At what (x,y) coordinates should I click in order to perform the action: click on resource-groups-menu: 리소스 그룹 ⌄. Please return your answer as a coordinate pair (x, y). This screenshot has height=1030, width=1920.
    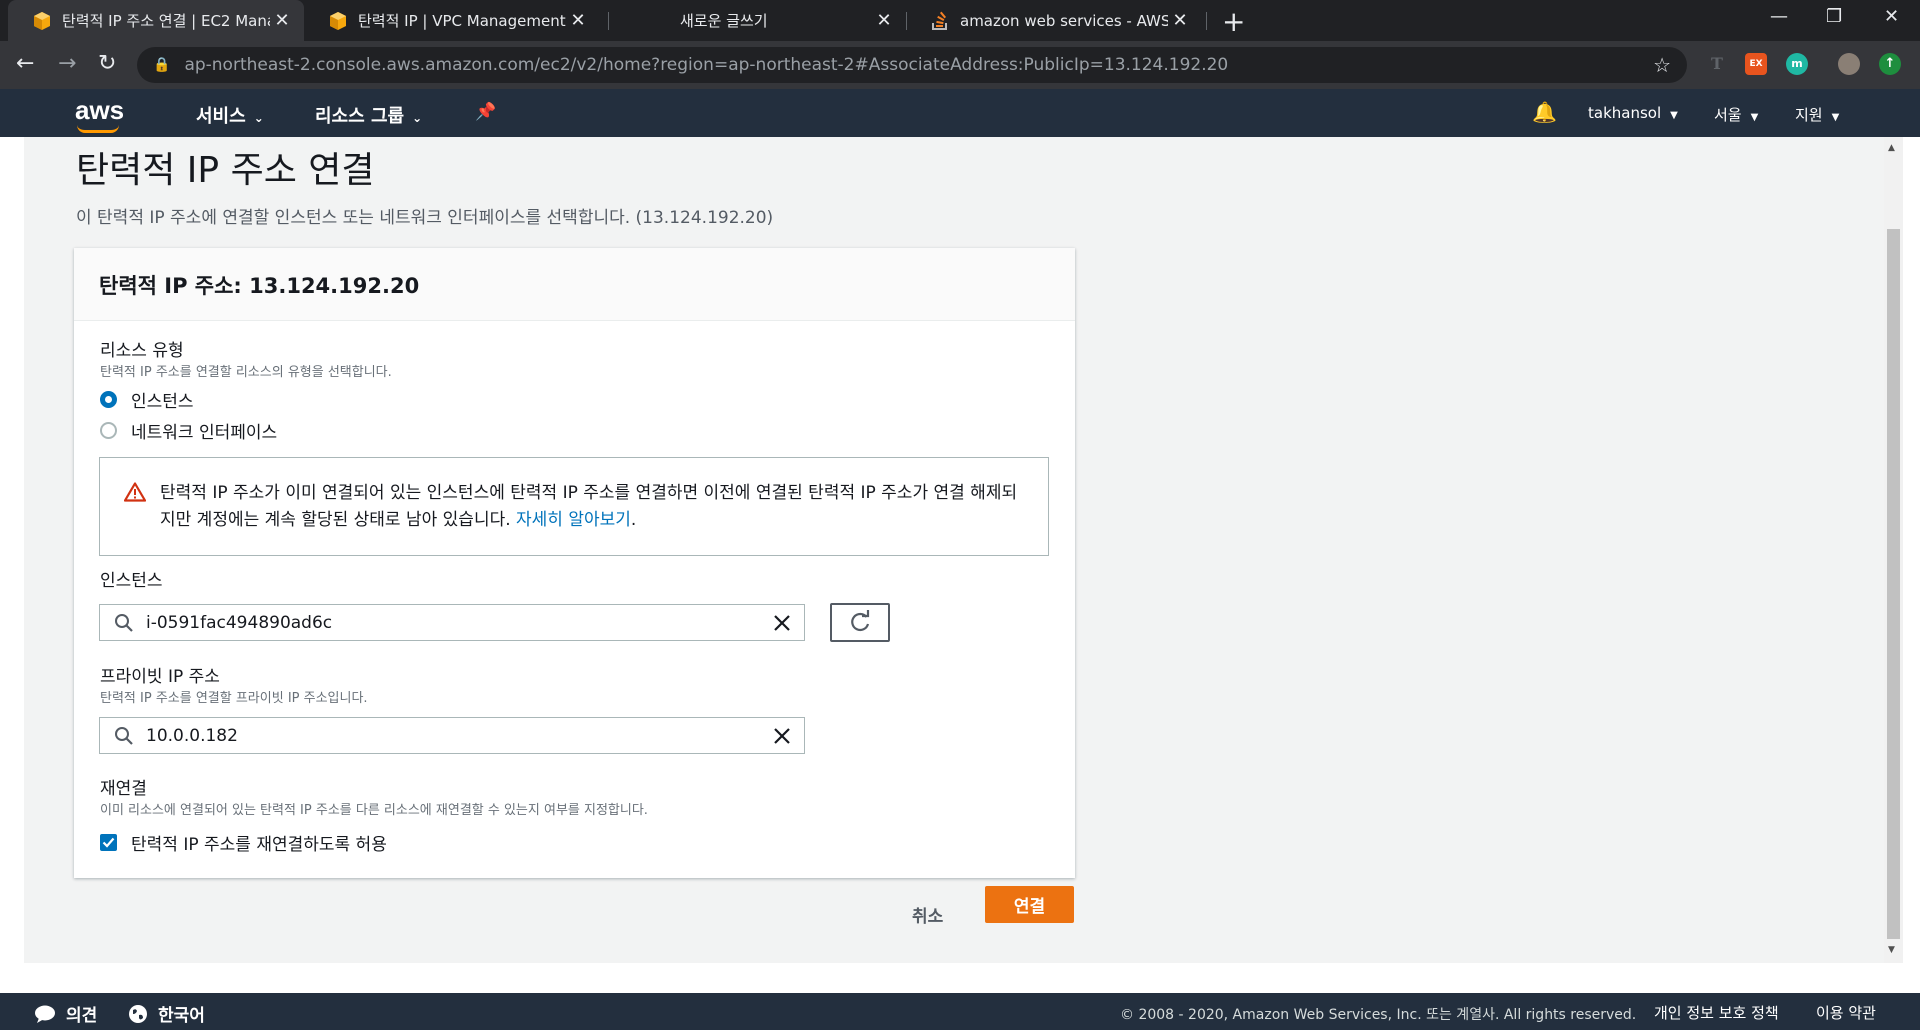
    Looking at the image, I should click on (368, 115).